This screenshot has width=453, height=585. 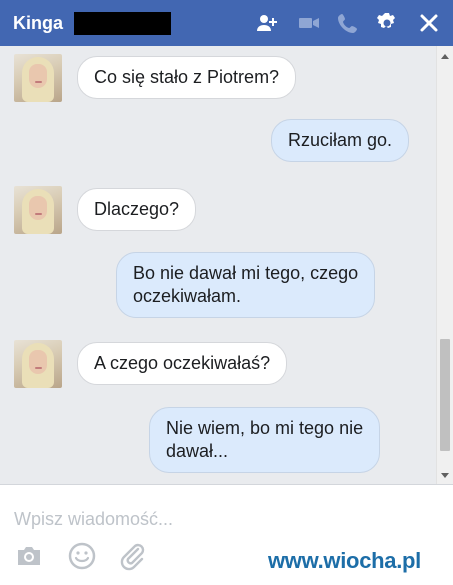 What do you see at coordinates (246, 273) in the screenshot?
I see `message-line: Bo nie dawał mi tego, czego` at bounding box center [246, 273].